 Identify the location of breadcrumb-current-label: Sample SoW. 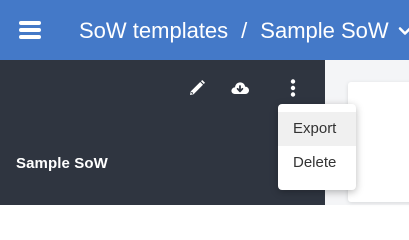
(324, 30).